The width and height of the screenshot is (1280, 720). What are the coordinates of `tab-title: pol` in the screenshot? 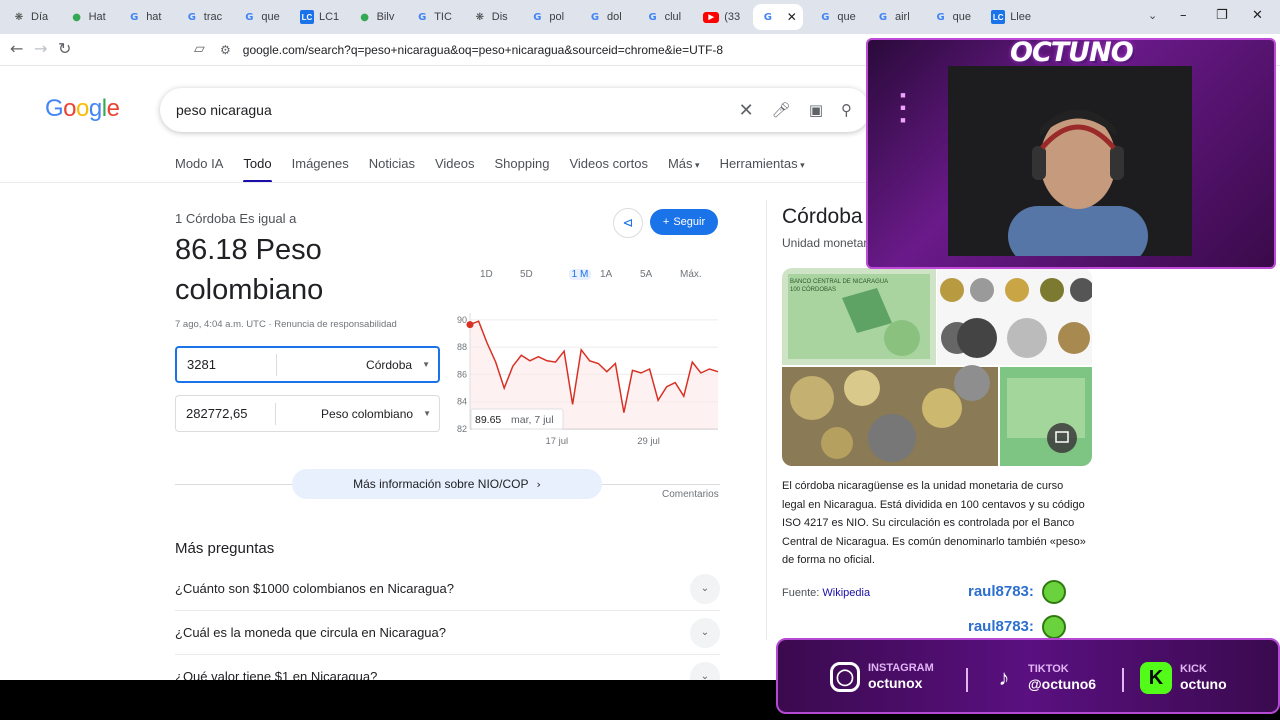 It's located at (557, 17).